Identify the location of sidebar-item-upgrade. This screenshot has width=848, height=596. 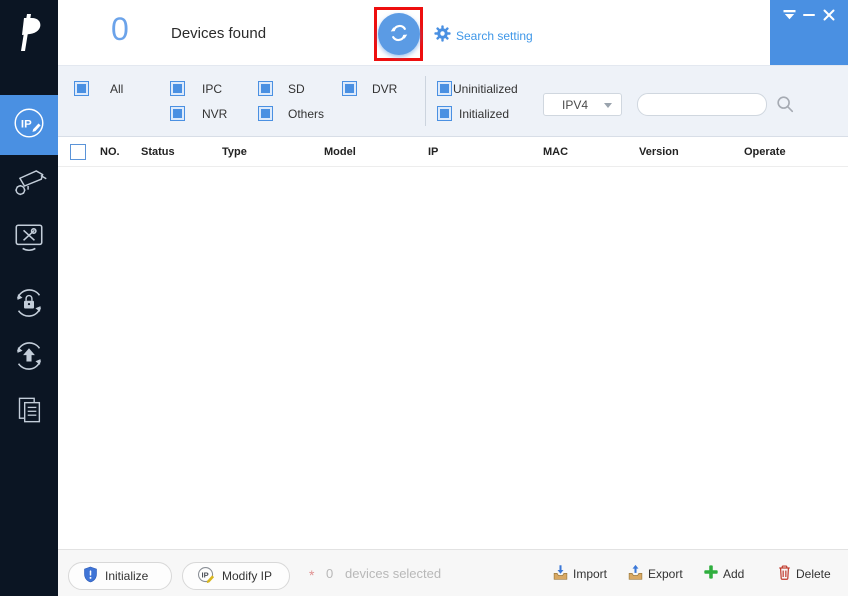
(29, 358).